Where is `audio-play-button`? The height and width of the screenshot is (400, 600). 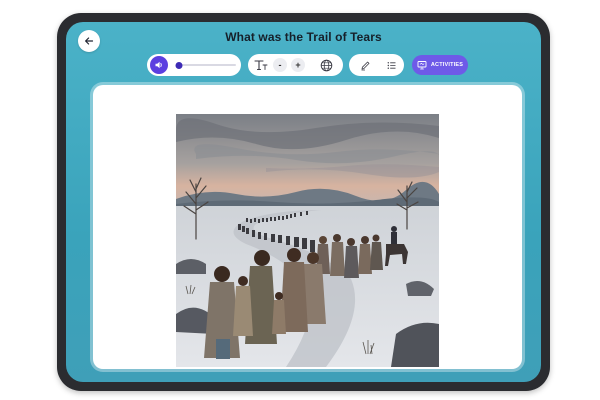 audio-play-button is located at coordinates (159, 65).